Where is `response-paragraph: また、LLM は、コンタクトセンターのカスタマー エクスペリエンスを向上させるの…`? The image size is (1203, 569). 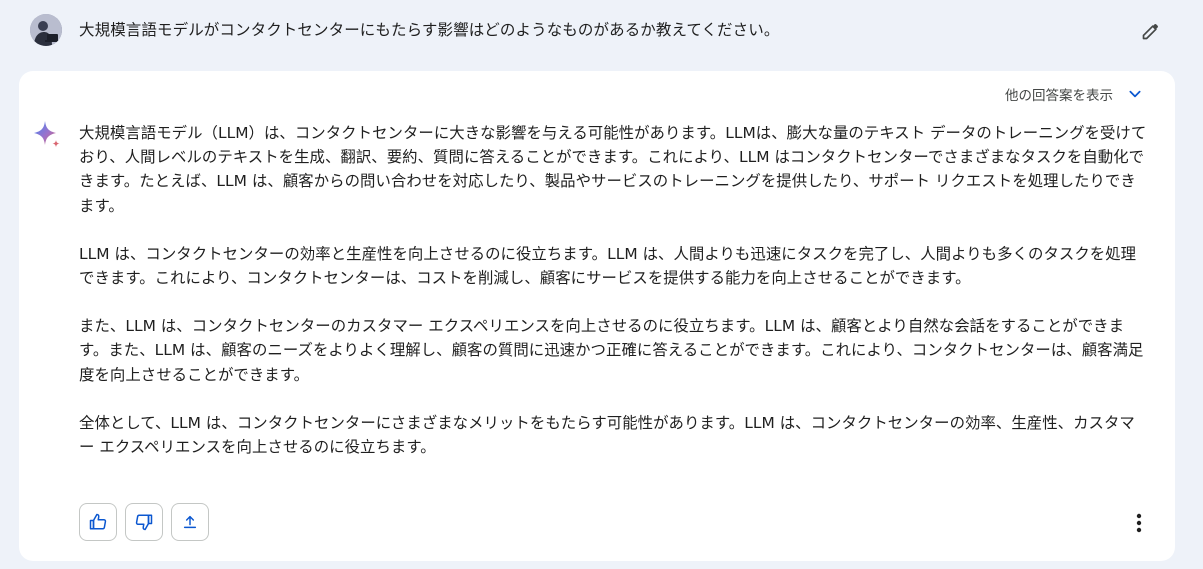 response-paragraph: また、LLM は、コンタクトセンターのカスタマー エクスペリエンスを向上させるの… is located at coordinates (611, 350).